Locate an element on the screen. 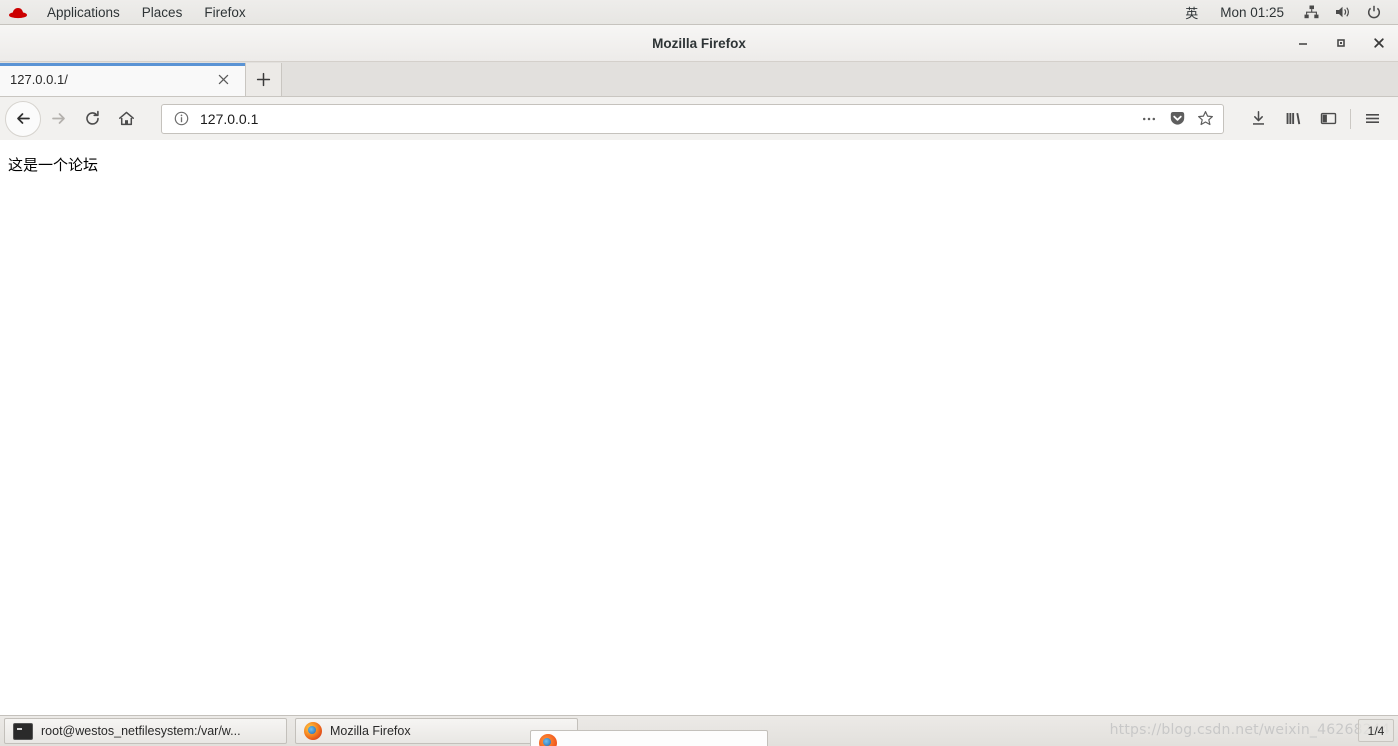 This screenshot has height=746, width=1398. hamburger-menu-icon is located at coordinates (1372, 119).